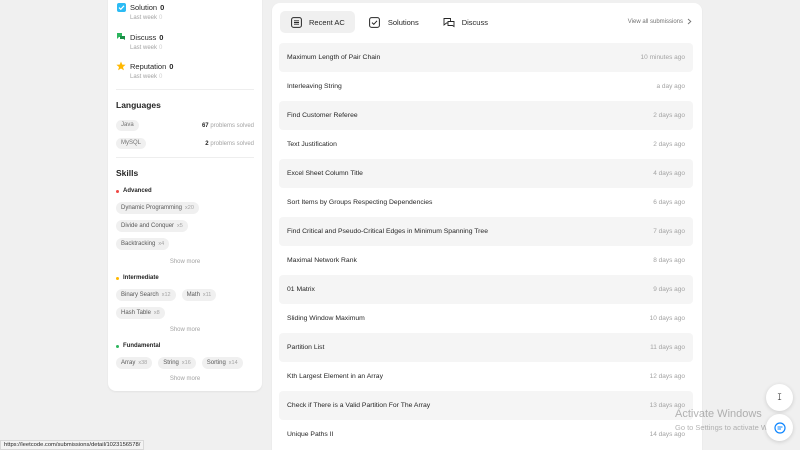  I want to click on skill-group-fundamental: Fundamental, so click(138, 346).